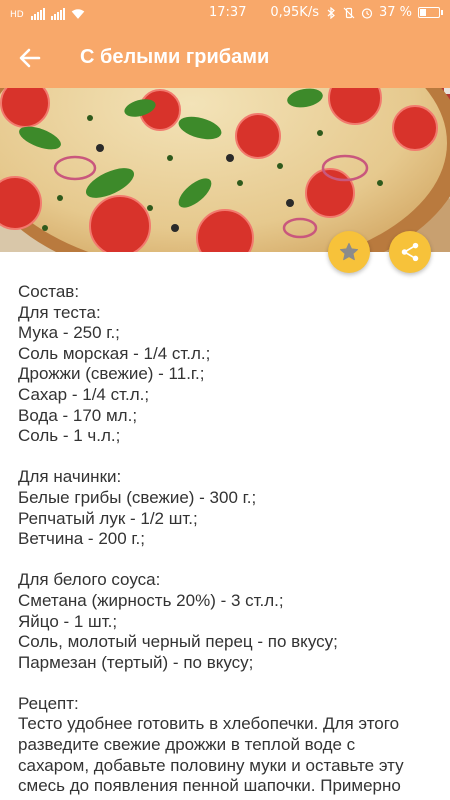 The image size is (450, 800). I want to click on ingredient-line: Репчатый лук - 1/2 шт.;, so click(108, 518).